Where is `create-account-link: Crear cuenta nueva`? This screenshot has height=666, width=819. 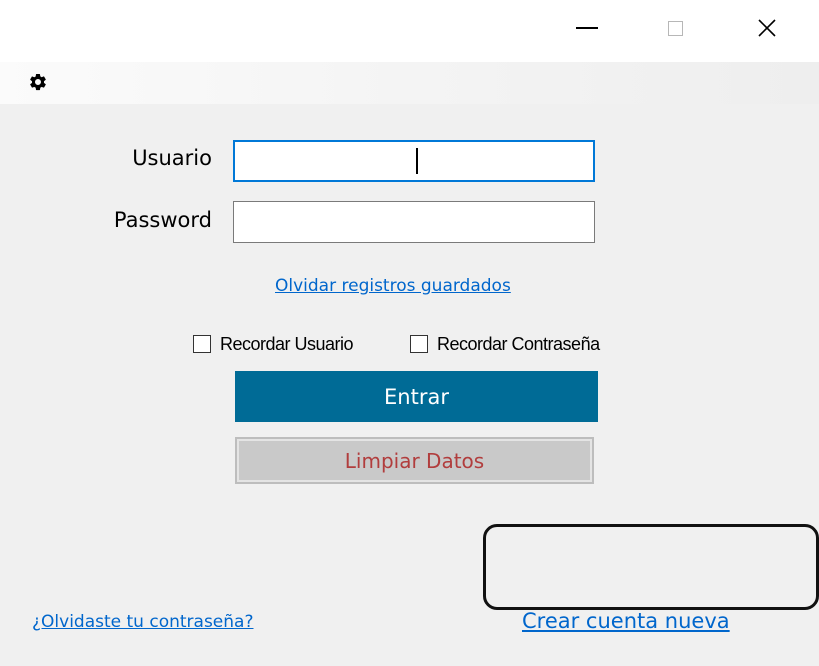 create-account-link: Crear cuenta nueva is located at coordinates (626, 621).